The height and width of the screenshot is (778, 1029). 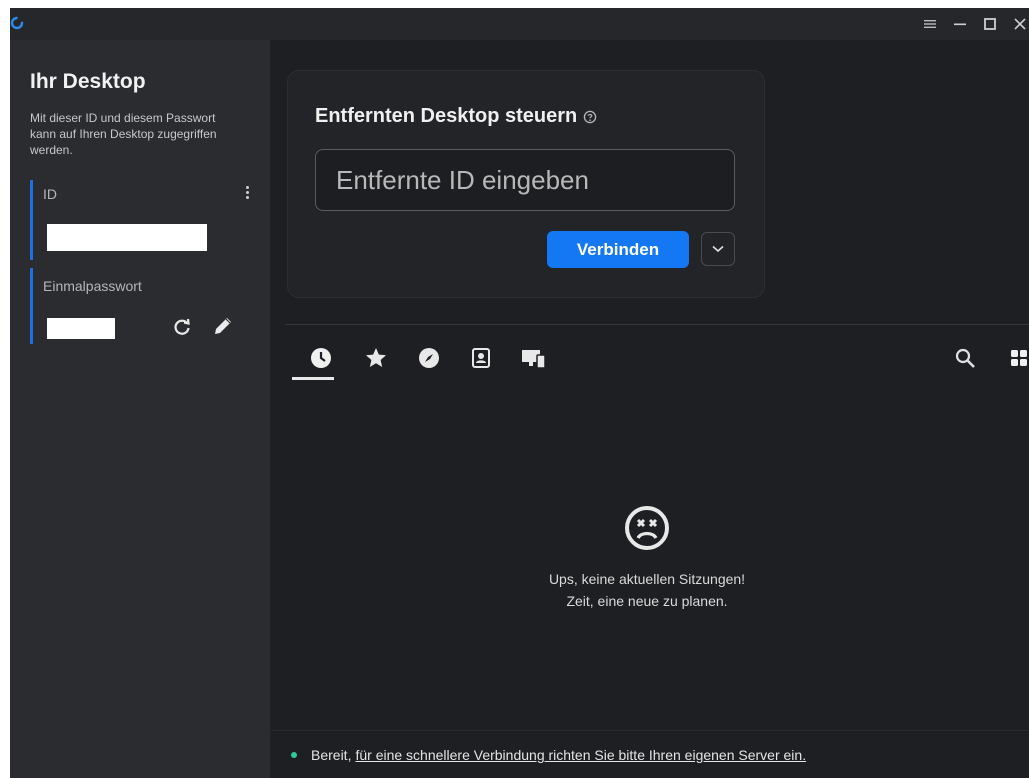 What do you see at coordinates (525, 180) in the screenshot?
I see `remote-id-input` at bounding box center [525, 180].